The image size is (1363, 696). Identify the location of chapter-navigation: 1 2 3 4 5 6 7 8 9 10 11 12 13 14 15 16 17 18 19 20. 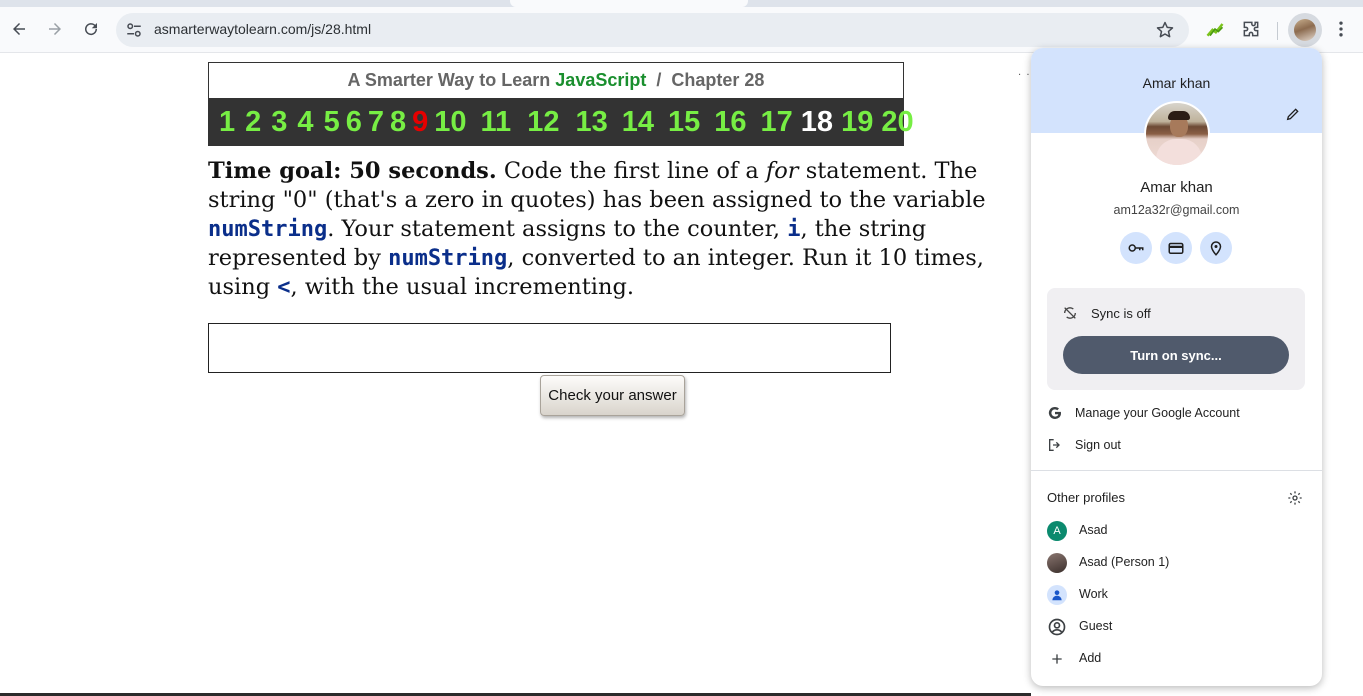
(561, 122).